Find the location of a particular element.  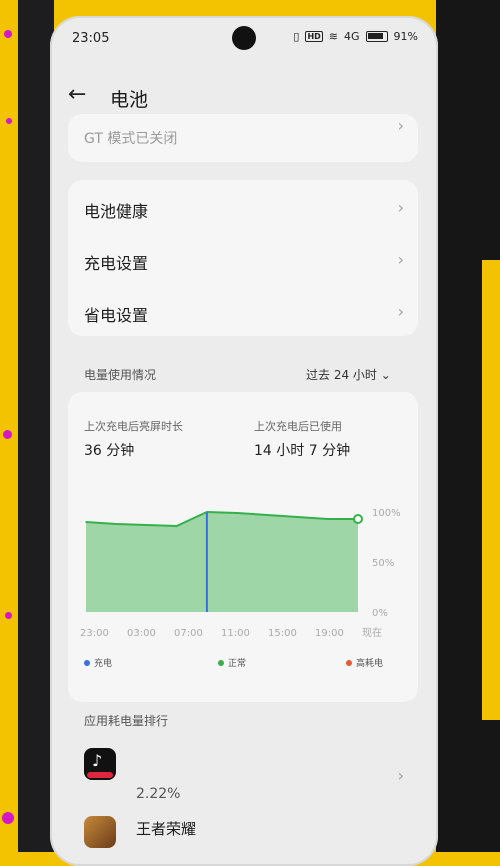

time-range-dropdown: 过去 24 小时 ⌄ is located at coordinates (348, 374).